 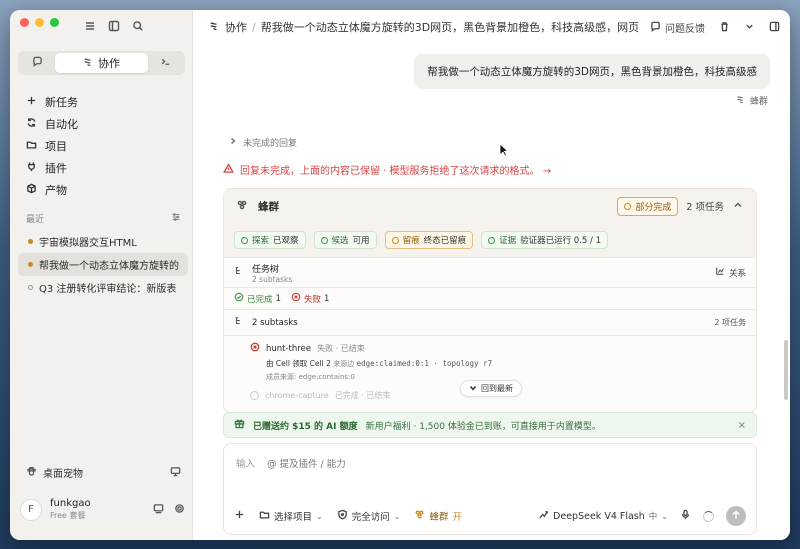 What do you see at coordinates (445, 241) in the screenshot?
I see `stage-value: 终态已留痕` at bounding box center [445, 241].